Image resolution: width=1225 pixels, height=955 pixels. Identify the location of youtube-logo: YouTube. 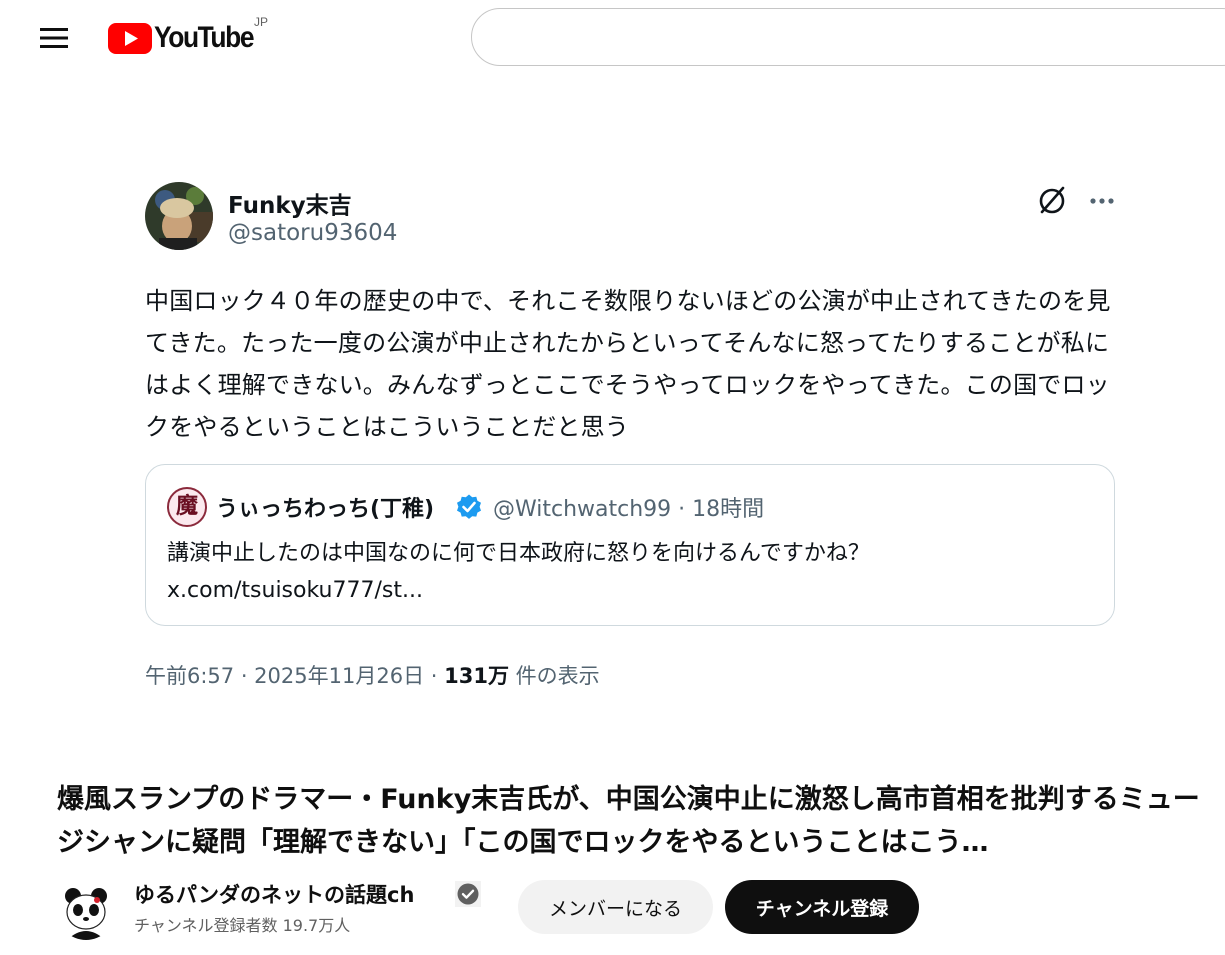
(187, 38).